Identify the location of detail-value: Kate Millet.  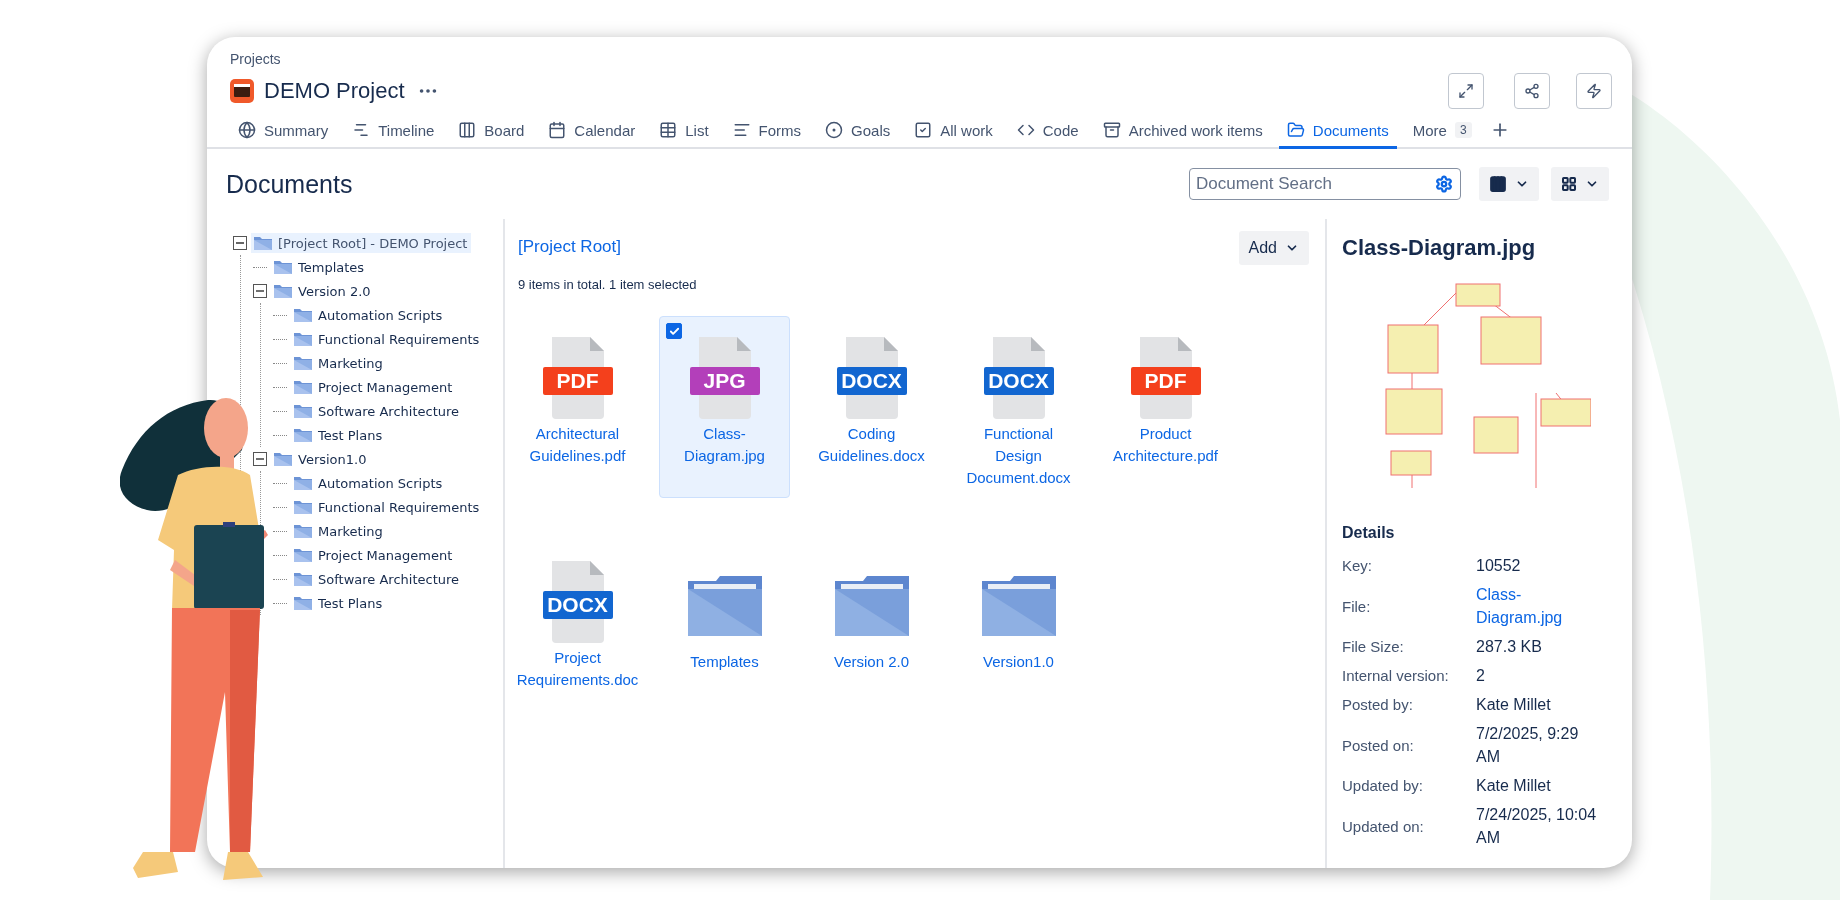
(1514, 705).